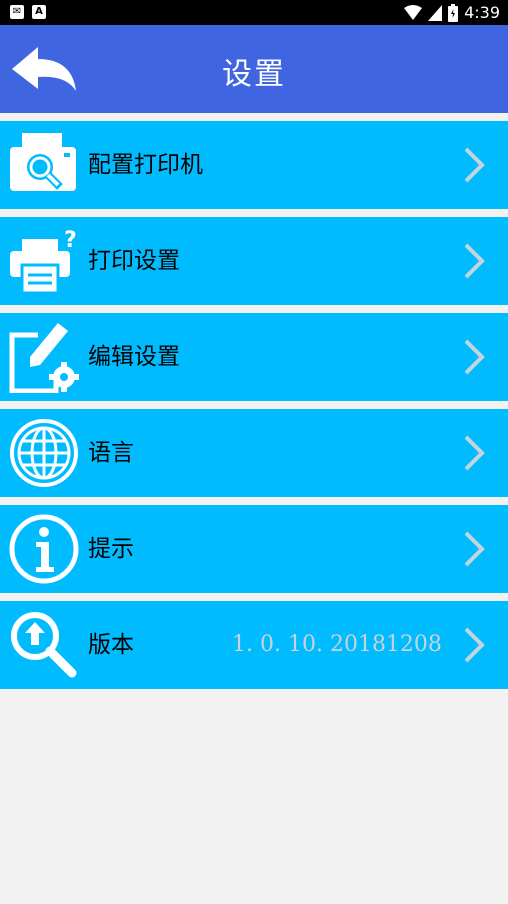 This screenshot has height=904, width=508. What do you see at coordinates (145, 165) in the screenshot?
I see `menu-item-label: 配置打印机` at bounding box center [145, 165].